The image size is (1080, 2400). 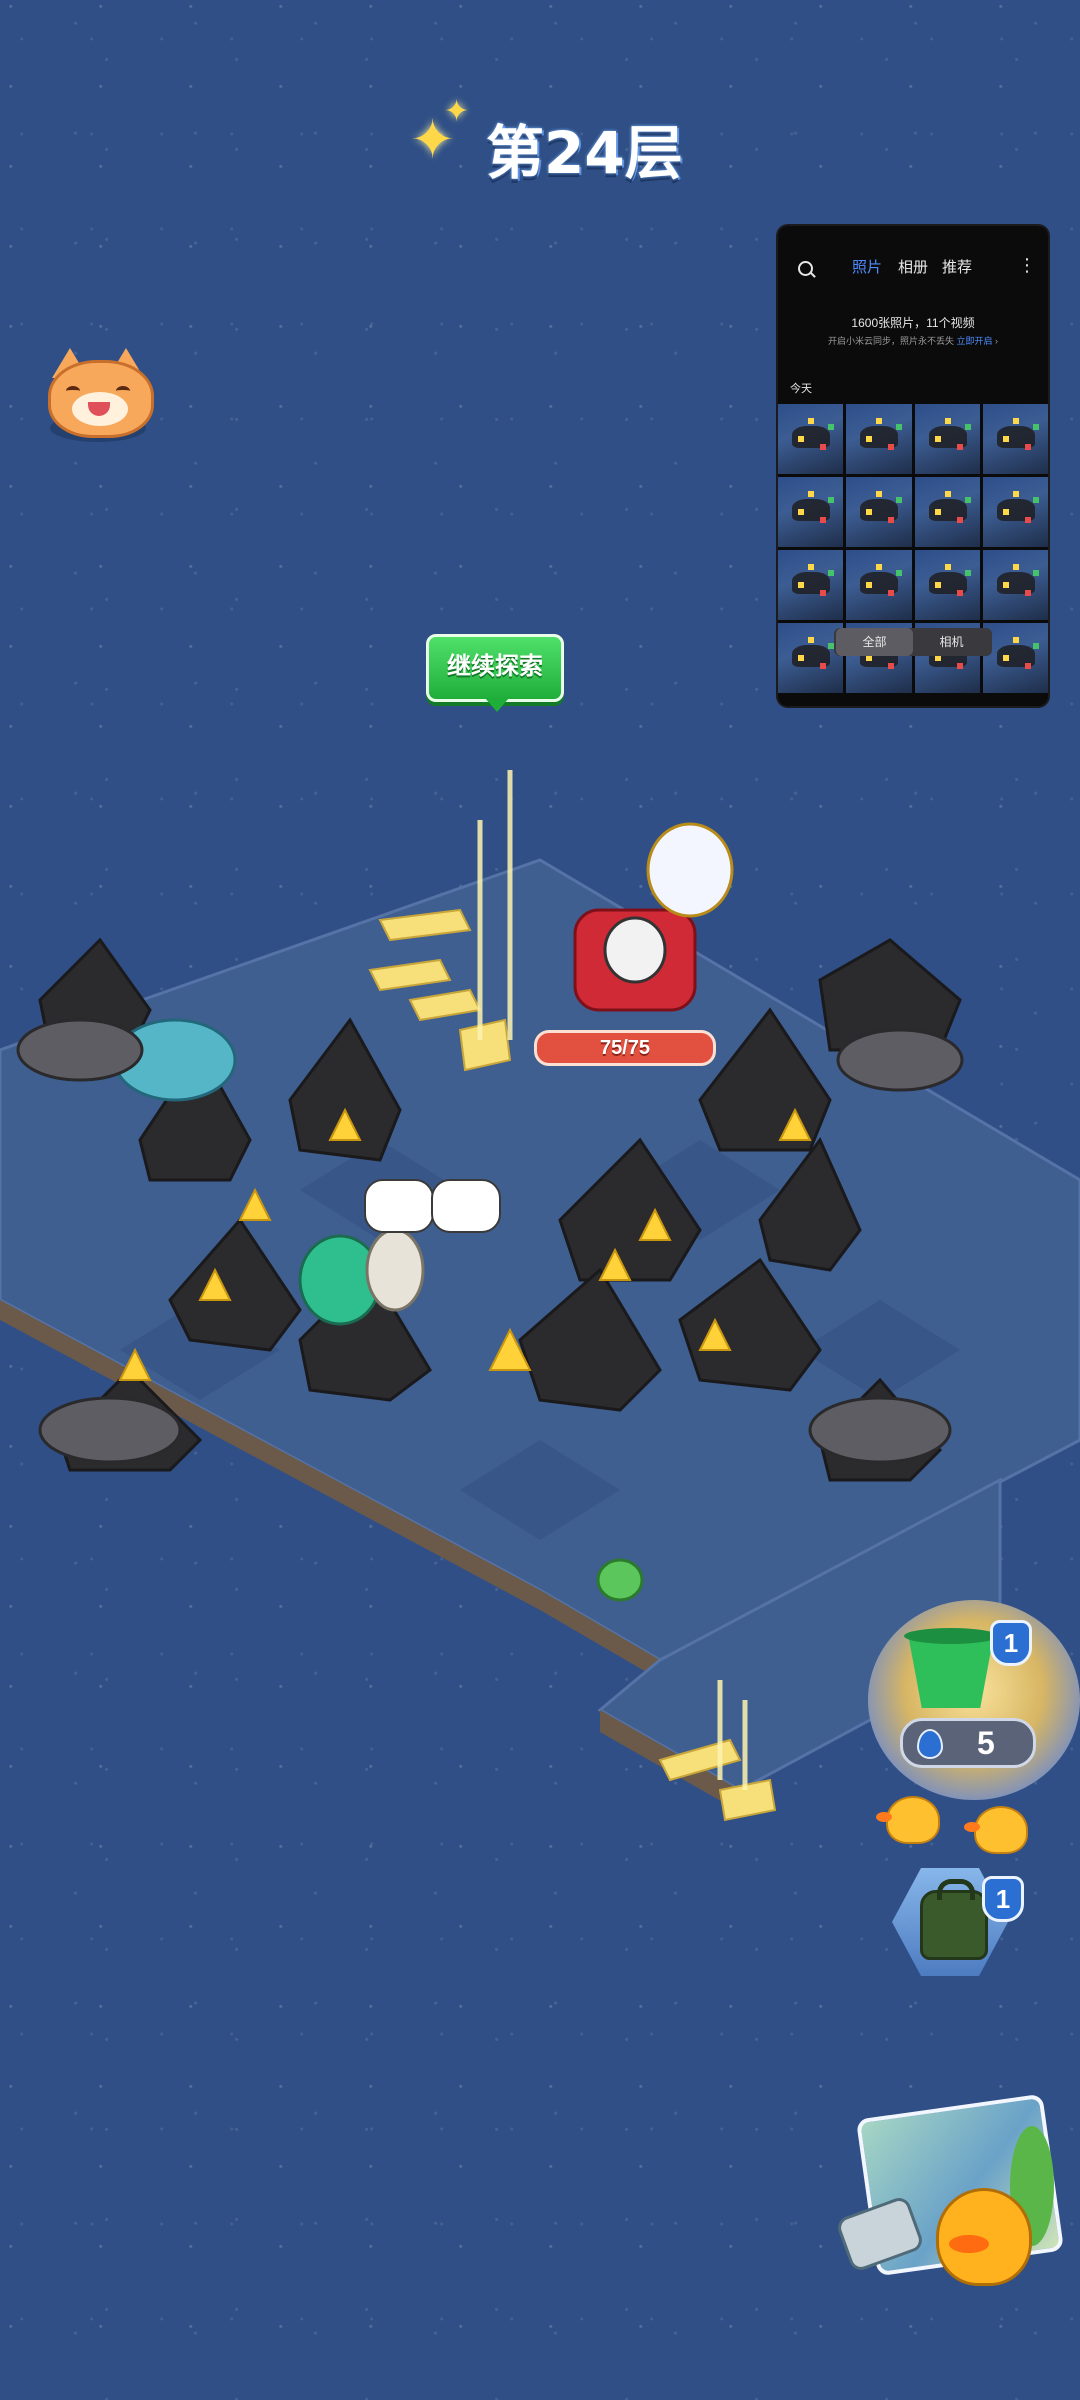 I want to click on tab-photos: 照片, so click(x=867, y=266).